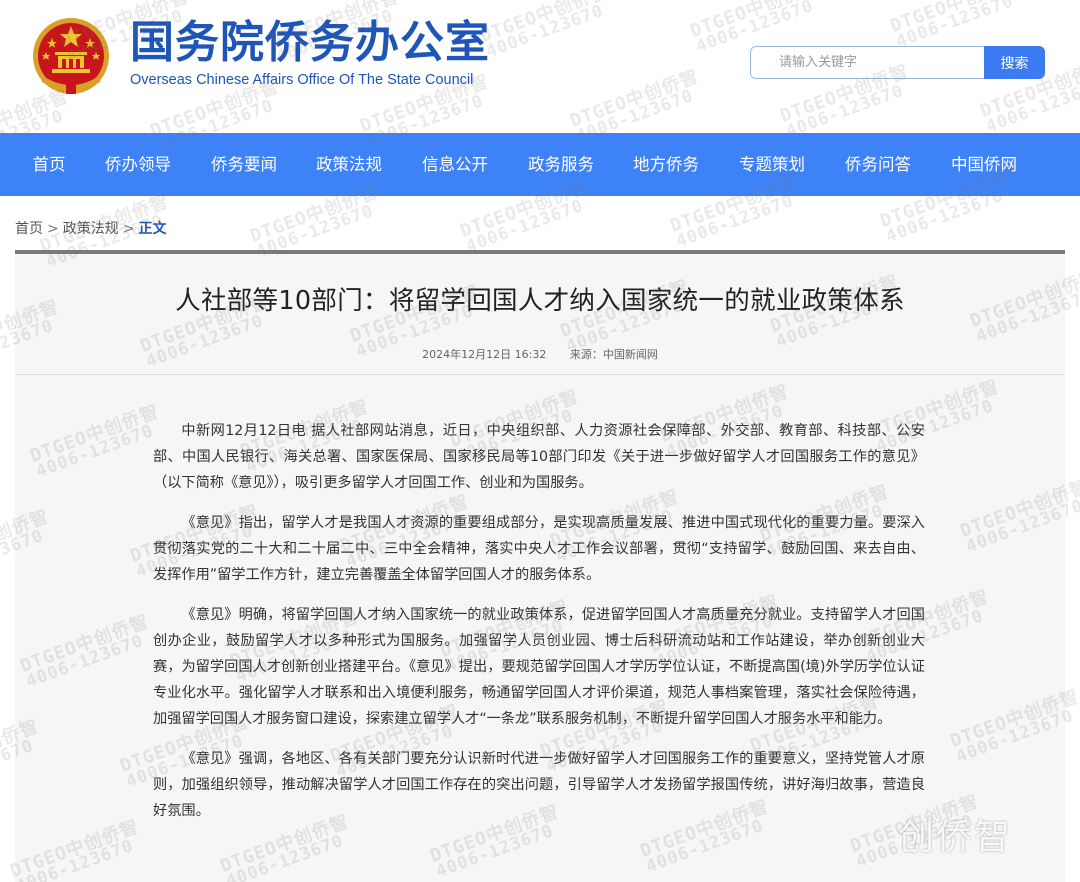 The height and width of the screenshot is (882, 1080). I want to click on nav-item-local: 地方侨务, so click(666, 164).